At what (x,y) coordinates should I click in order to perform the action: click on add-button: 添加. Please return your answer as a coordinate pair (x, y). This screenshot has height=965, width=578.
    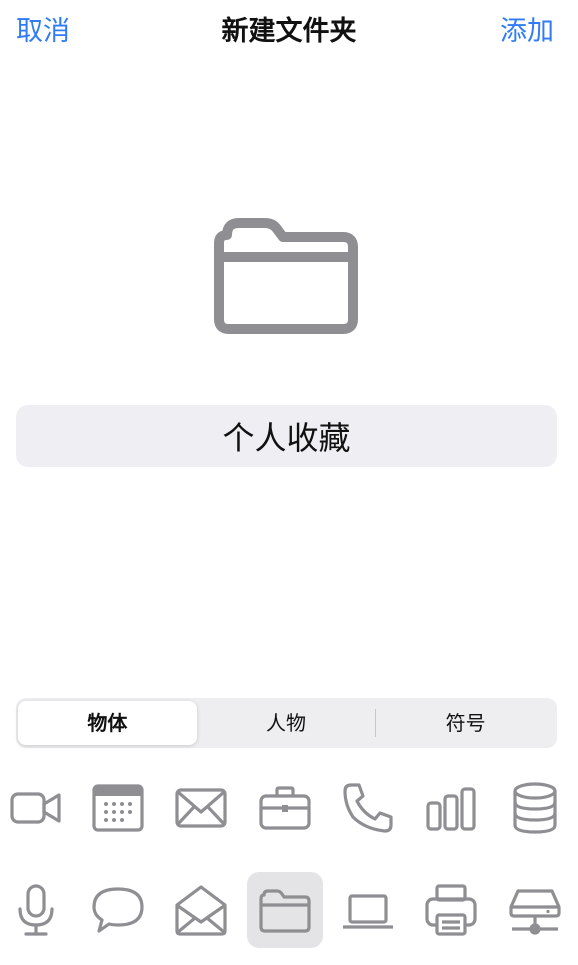
    Looking at the image, I should click on (527, 32).